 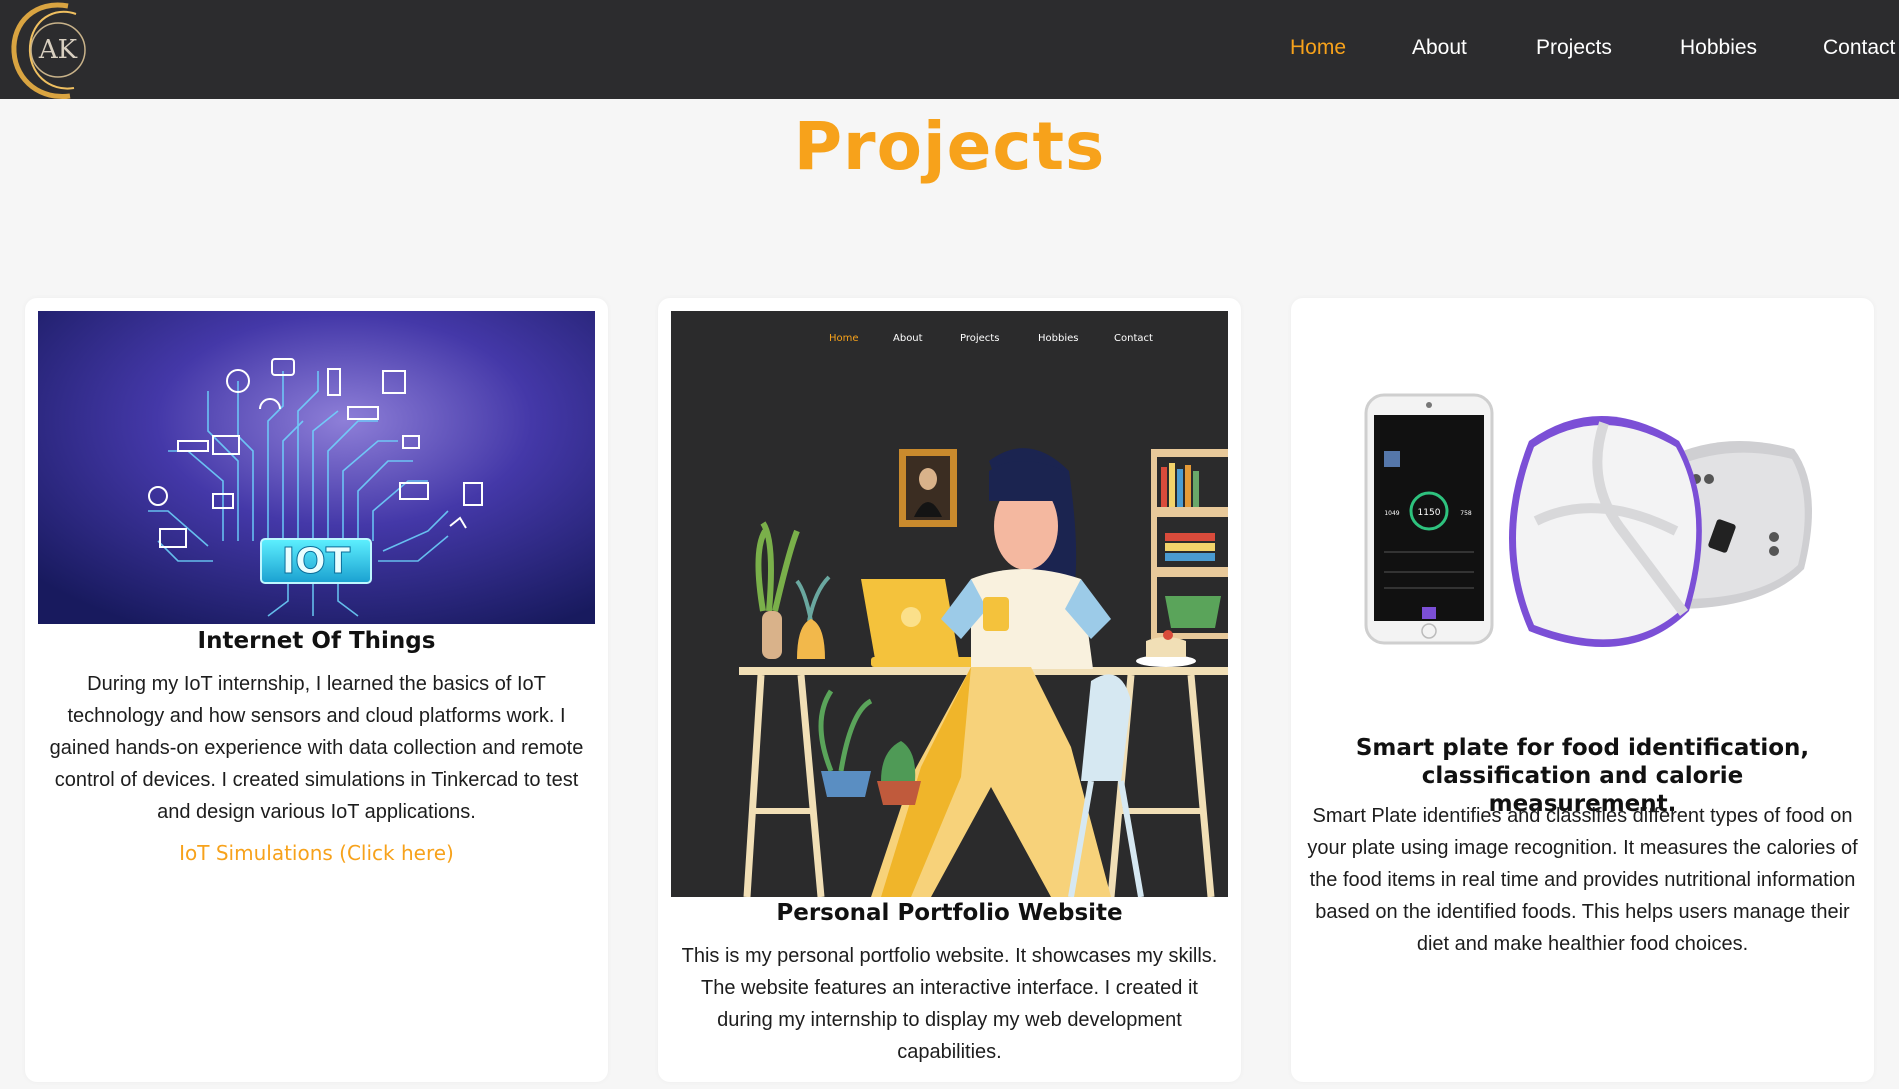 What do you see at coordinates (1391, 513) in the screenshot?
I see `svg-text: 1049` at bounding box center [1391, 513].